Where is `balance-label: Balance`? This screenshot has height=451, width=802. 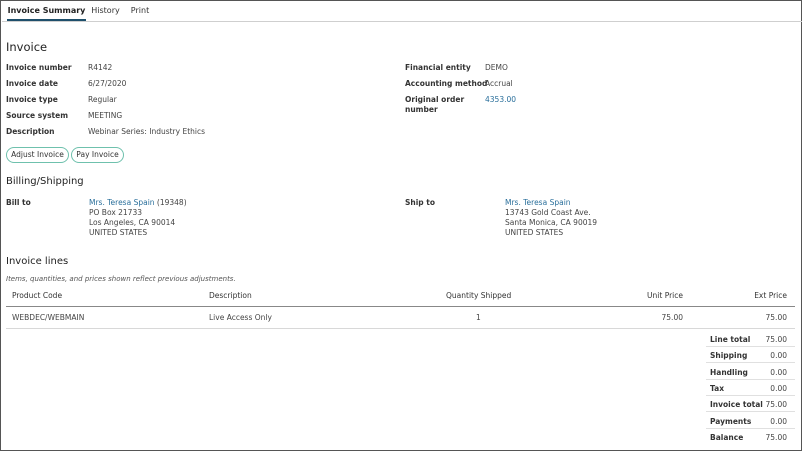 balance-label: Balance is located at coordinates (727, 437).